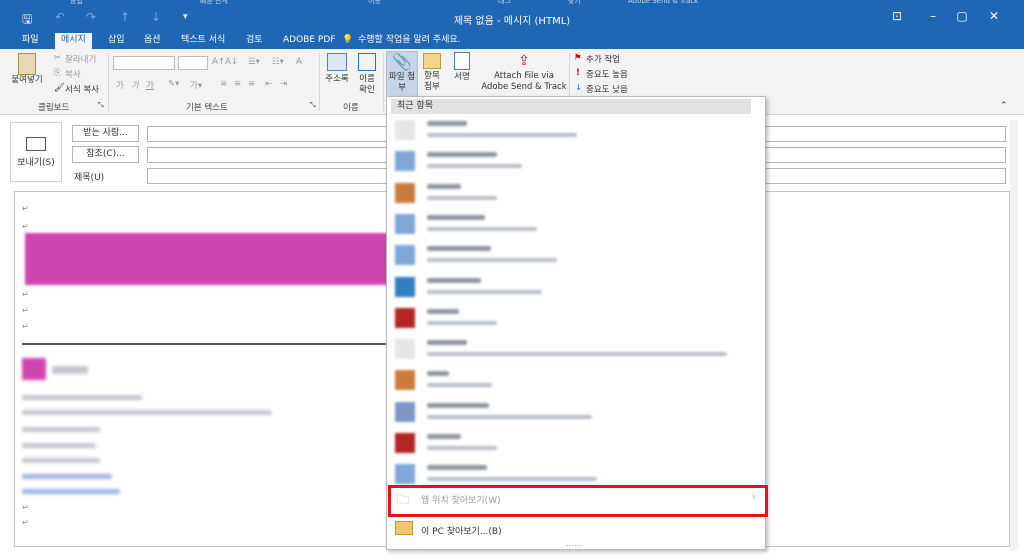 This screenshot has height=559, width=1024. What do you see at coordinates (607, 74) in the screenshot?
I see `high-importance-button: 중요도 높음` at bounding box center [607, 74].